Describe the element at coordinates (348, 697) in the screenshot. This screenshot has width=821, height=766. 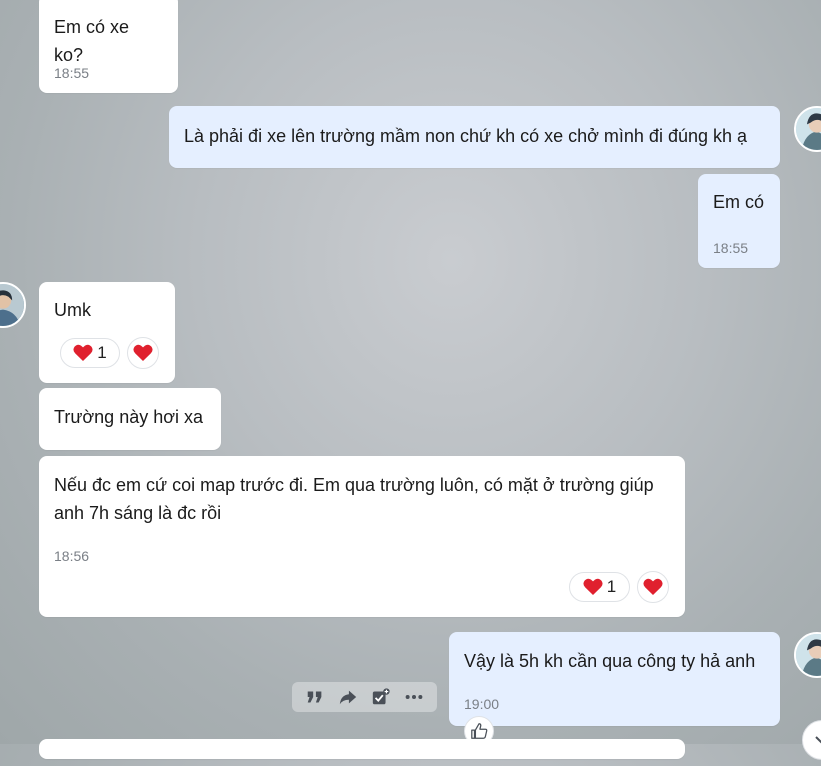
I see `forward-icon` at that location.